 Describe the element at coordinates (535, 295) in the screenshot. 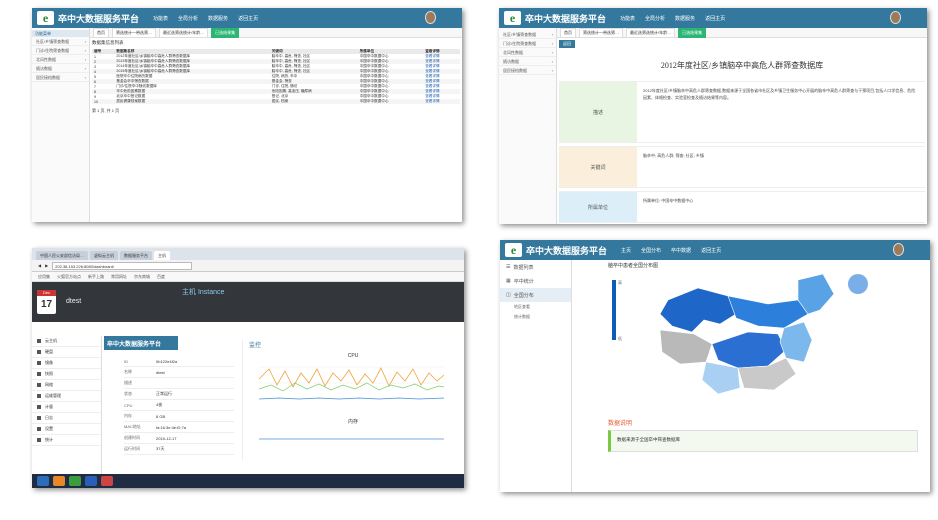

I see `sidebar-item-active: ◫ 全国分布` at that location.